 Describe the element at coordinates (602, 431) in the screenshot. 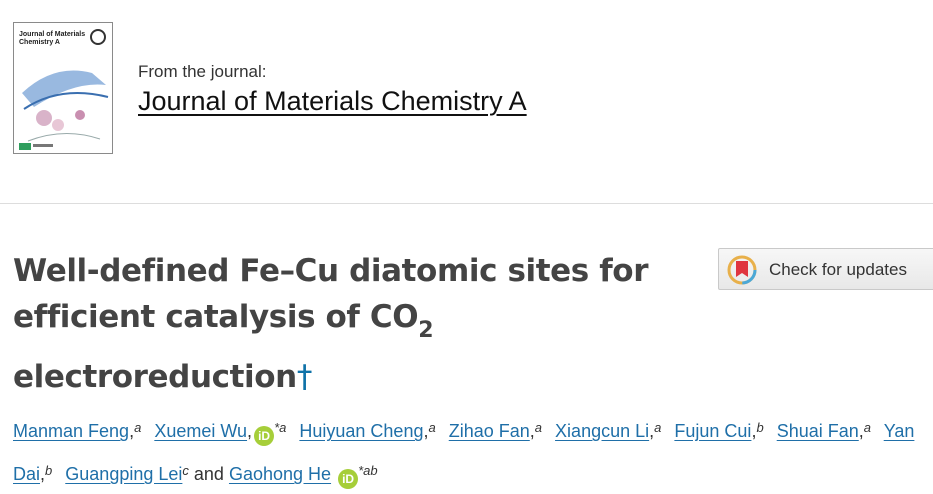

I see `author-link: Xiangcun Li` at that location.